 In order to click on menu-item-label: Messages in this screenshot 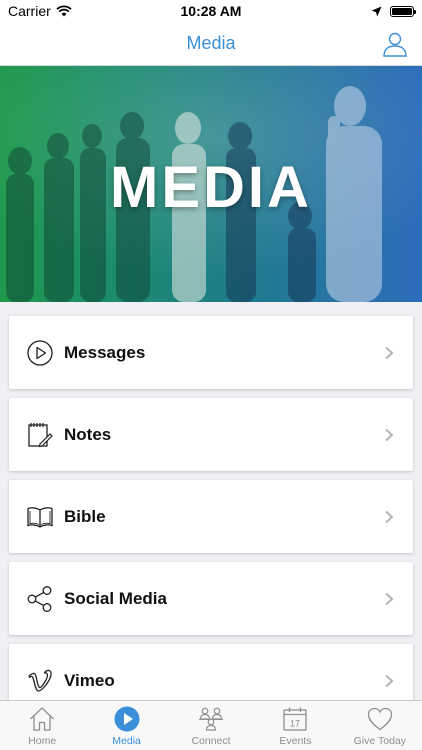, I will do `click(105, 352)`.